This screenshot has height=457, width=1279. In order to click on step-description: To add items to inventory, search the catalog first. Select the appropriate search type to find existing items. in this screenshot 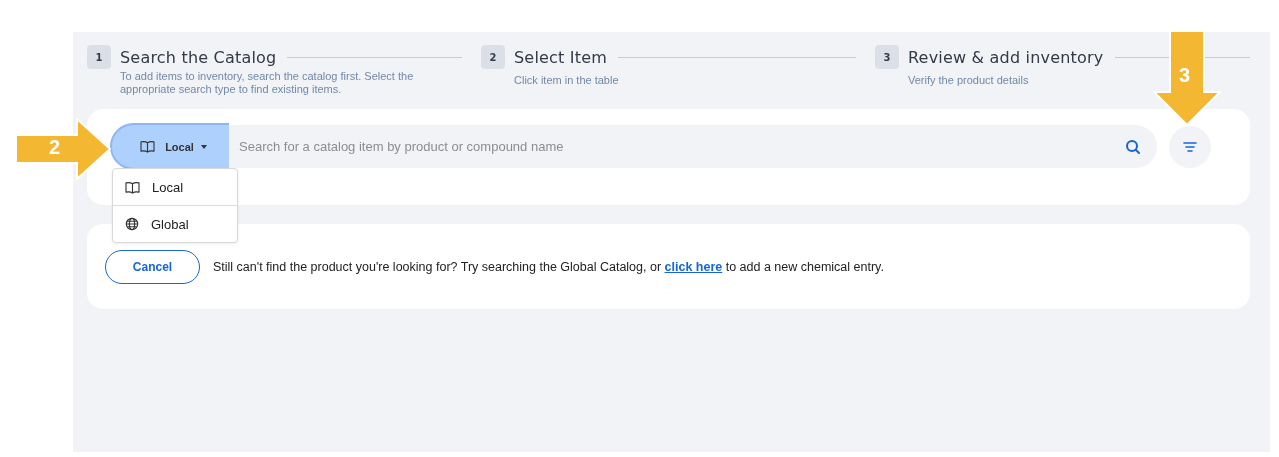, I will do `click(267, 83)`.